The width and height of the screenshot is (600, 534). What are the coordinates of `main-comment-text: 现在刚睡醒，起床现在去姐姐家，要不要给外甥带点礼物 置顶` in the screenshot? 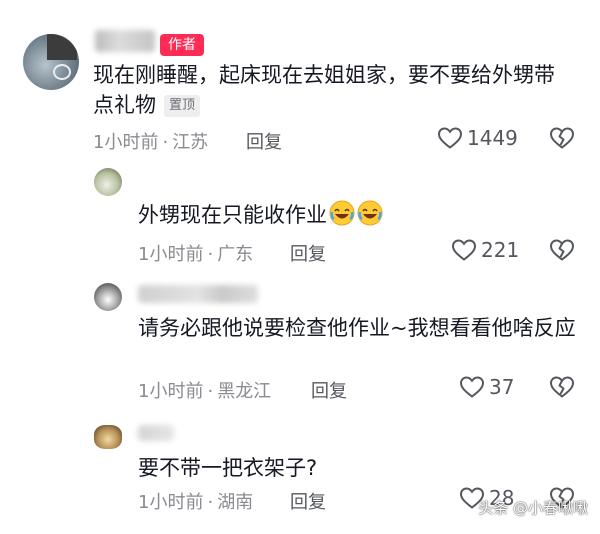 It's located at (333, 90).